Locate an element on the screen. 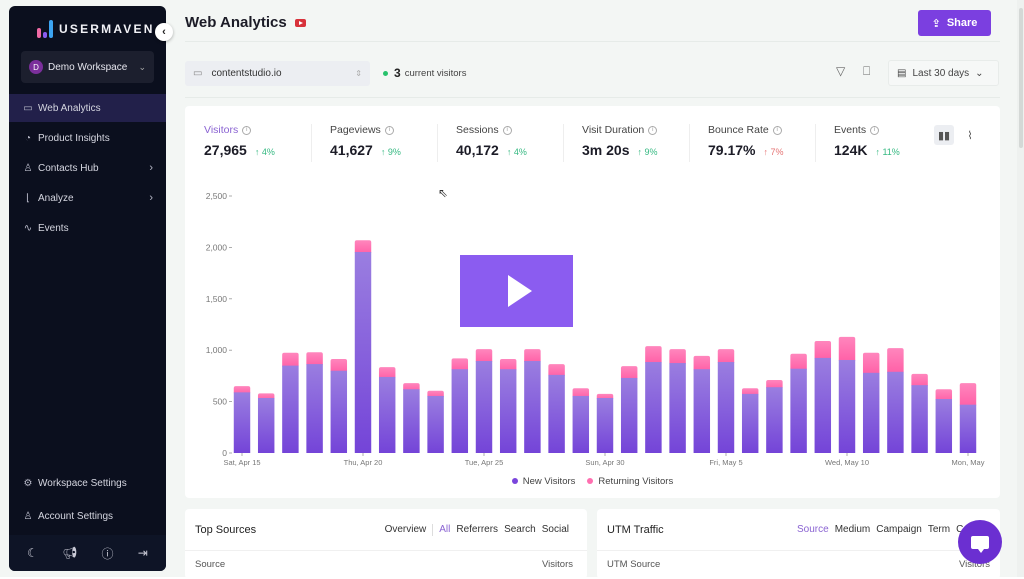  sidebar-item-workspace-settings: ⚙ Workspace Settings is located at coordinates (87, 483).